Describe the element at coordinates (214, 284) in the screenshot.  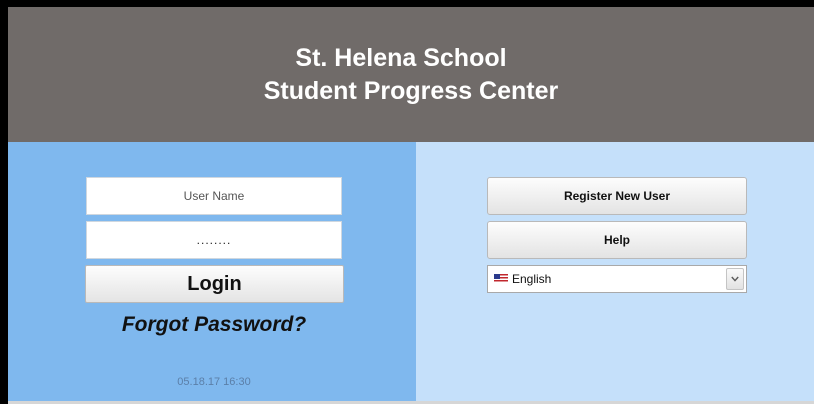
I see `login-button: Login` at that location.